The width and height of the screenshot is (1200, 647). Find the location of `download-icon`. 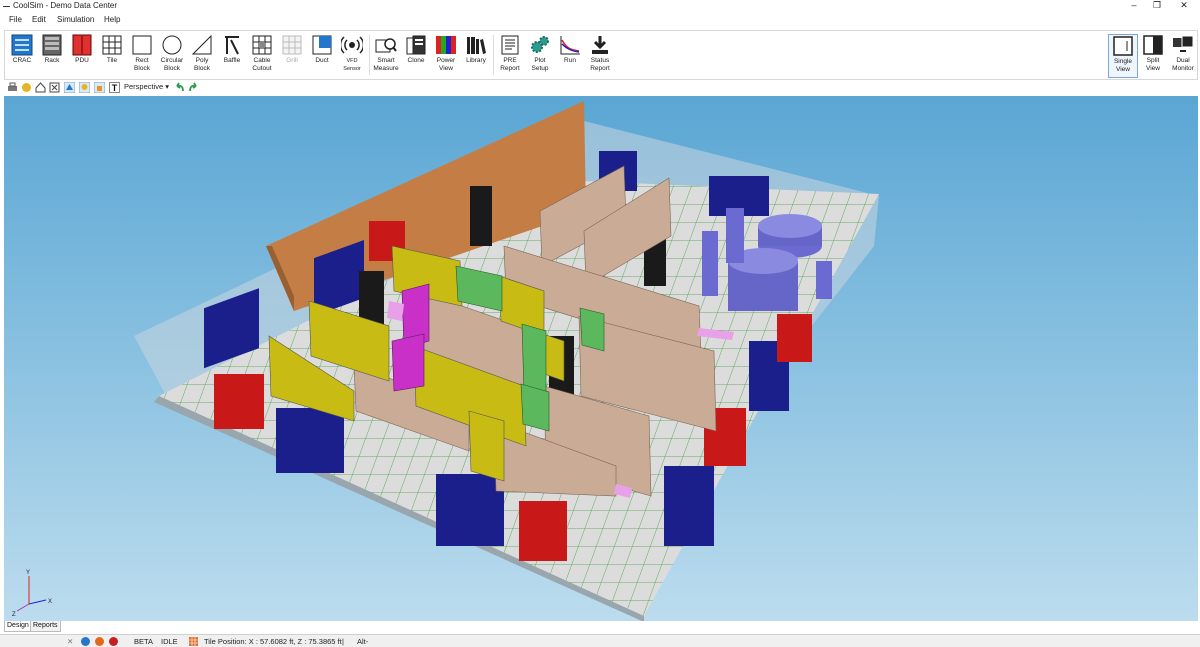

download-icon is located at coordinates (600, 45).